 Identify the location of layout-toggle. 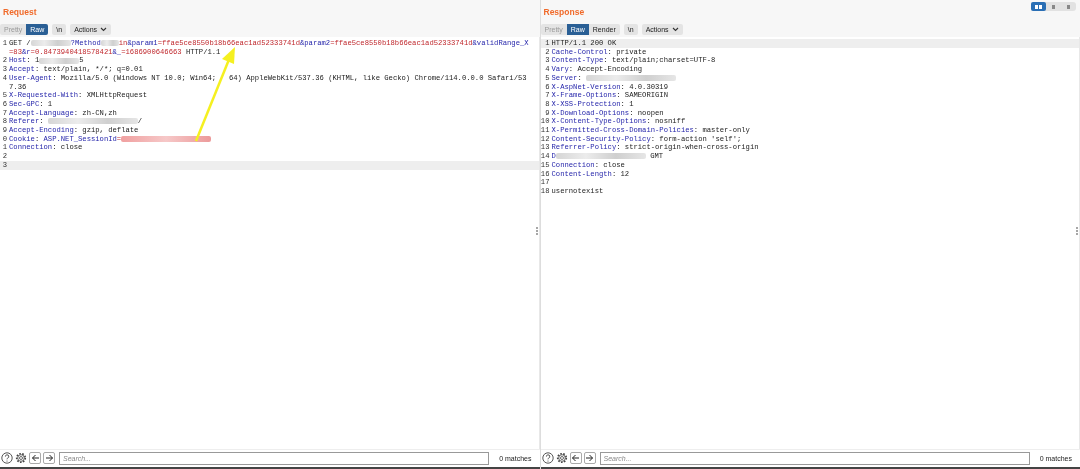
(1038, 6).